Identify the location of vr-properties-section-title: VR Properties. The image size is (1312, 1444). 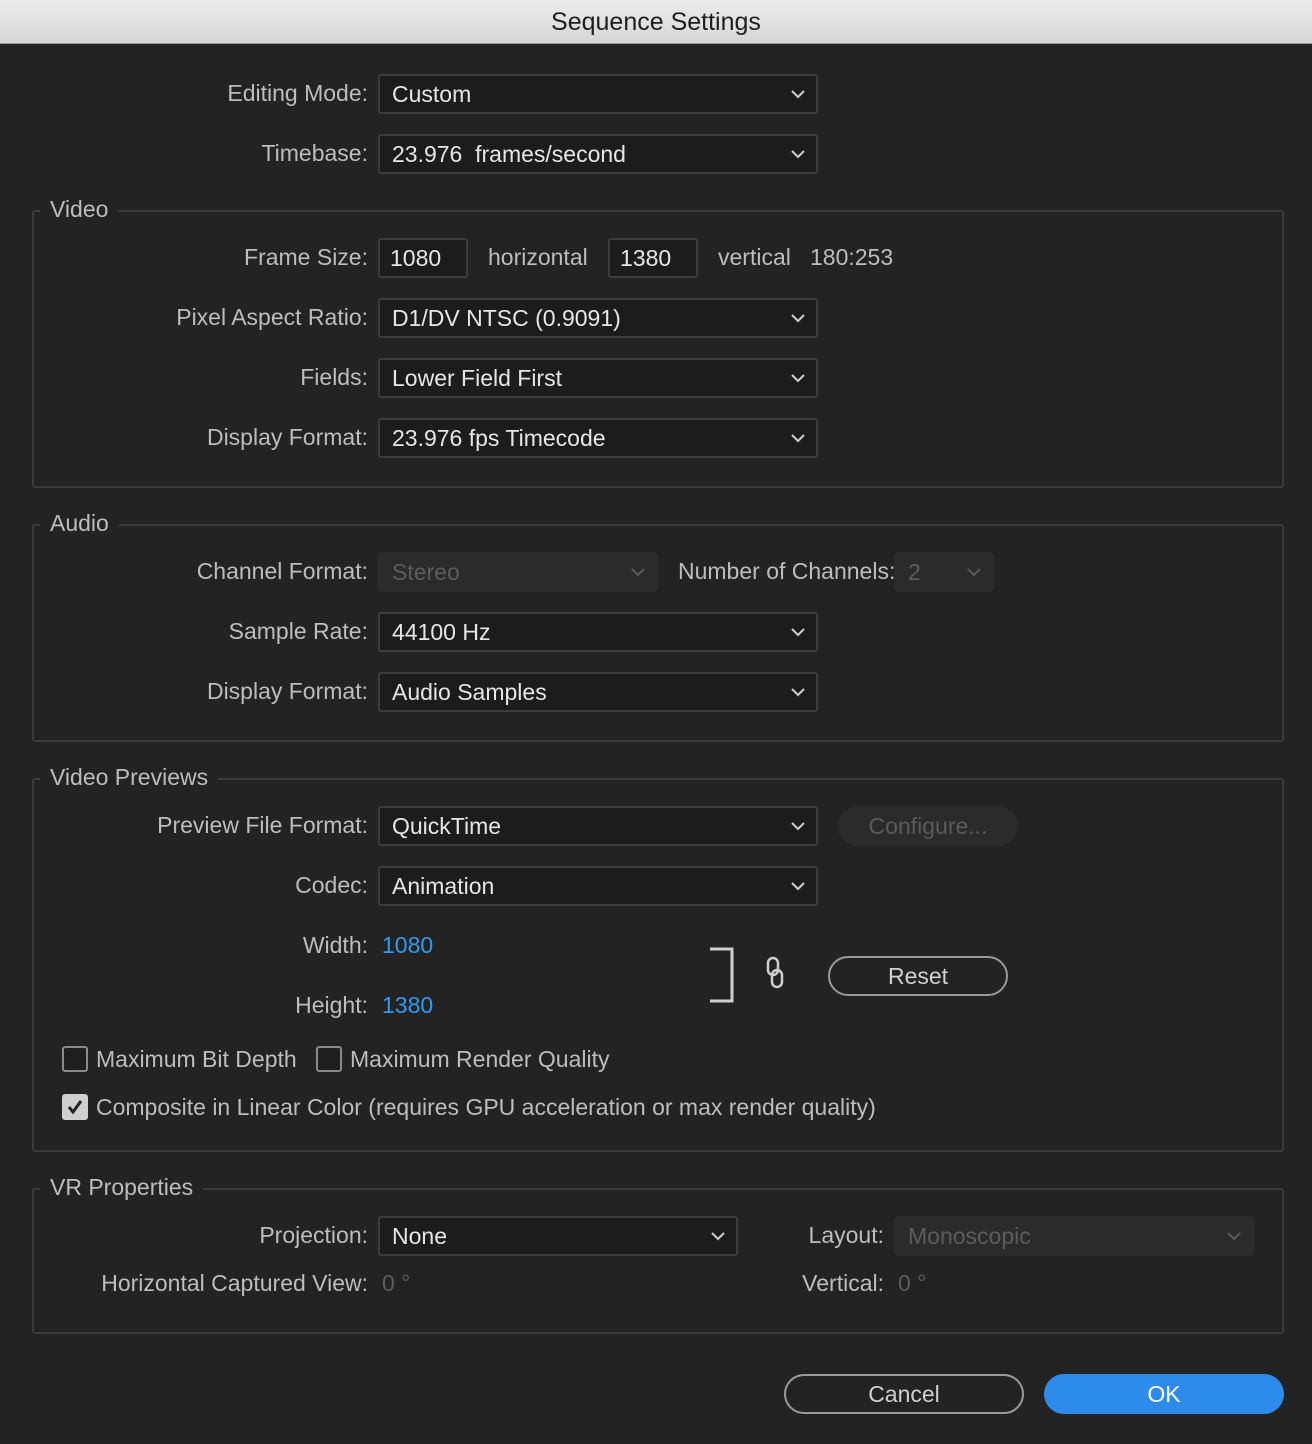
(122, 1187).